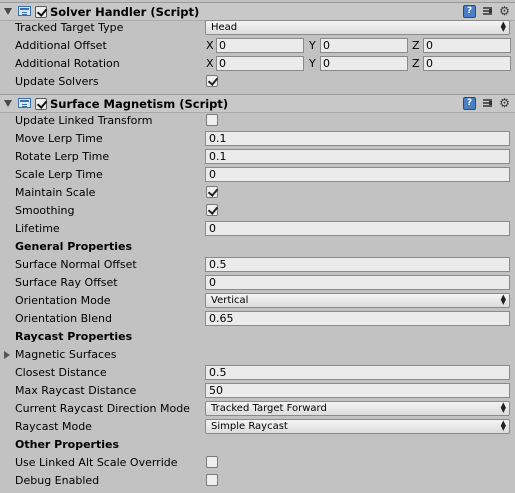 The height and width of the screenshot is (493, 515). What do you see at coordinates (257, 481) in the screenshot?
I see `debug-enabled-row: Debug Enabled` at bounding box center [257, 481].